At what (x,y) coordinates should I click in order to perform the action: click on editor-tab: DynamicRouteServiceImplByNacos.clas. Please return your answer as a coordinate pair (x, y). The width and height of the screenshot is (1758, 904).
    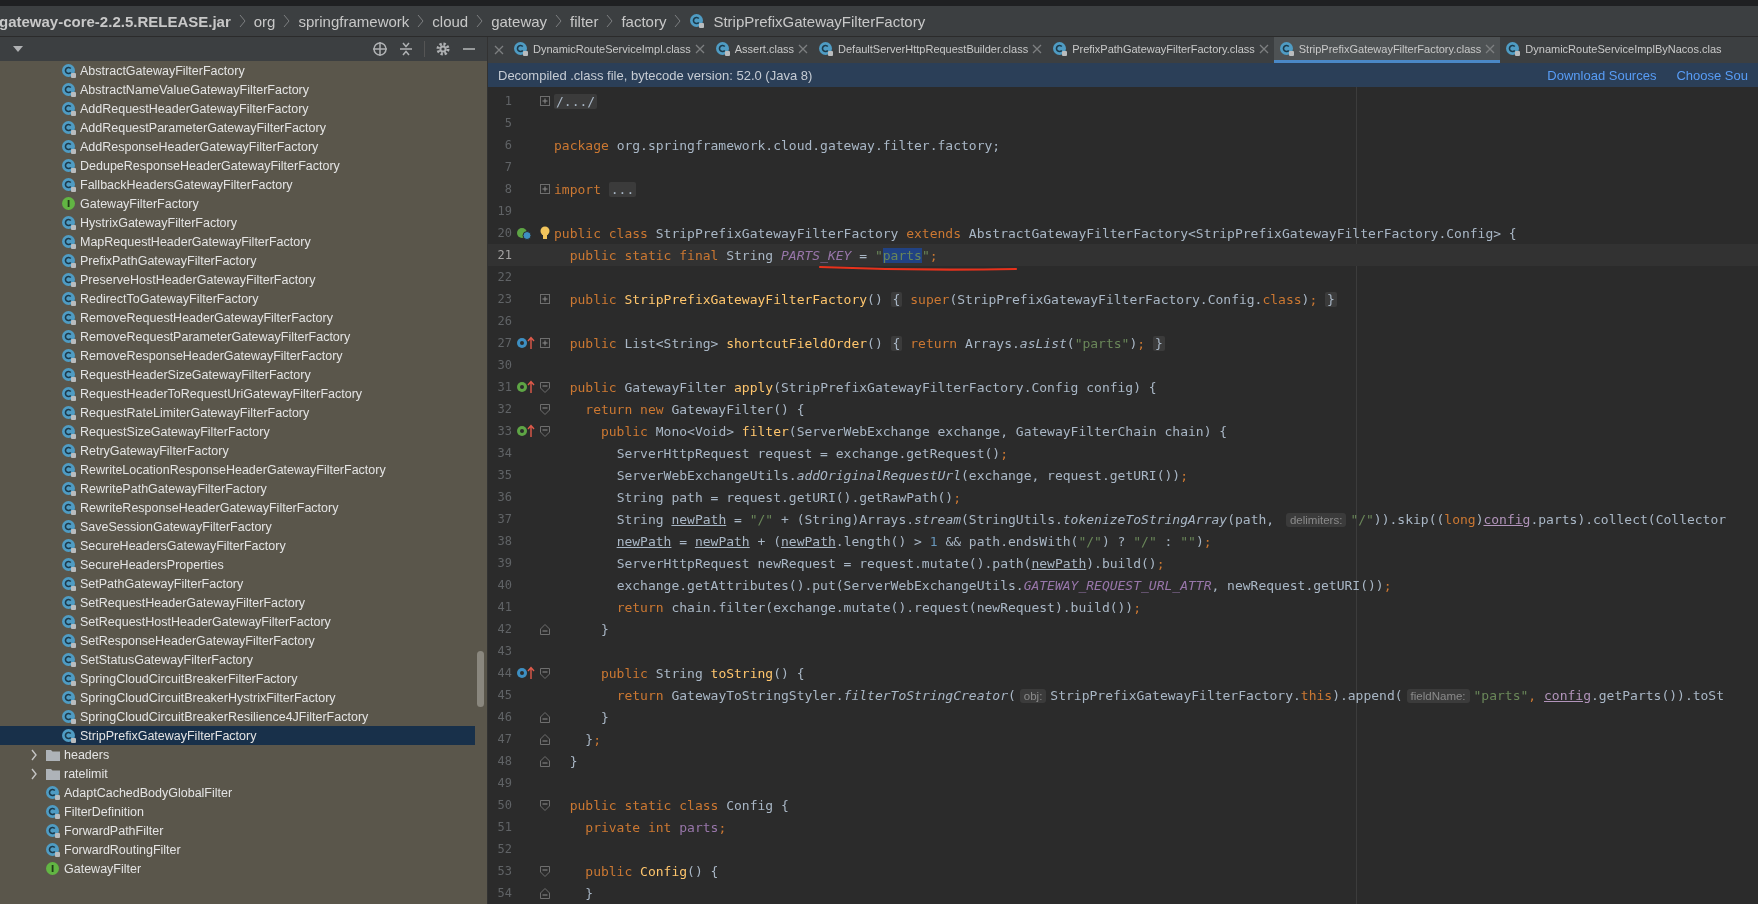
    Looking at the image, I should click on (1613, 50).